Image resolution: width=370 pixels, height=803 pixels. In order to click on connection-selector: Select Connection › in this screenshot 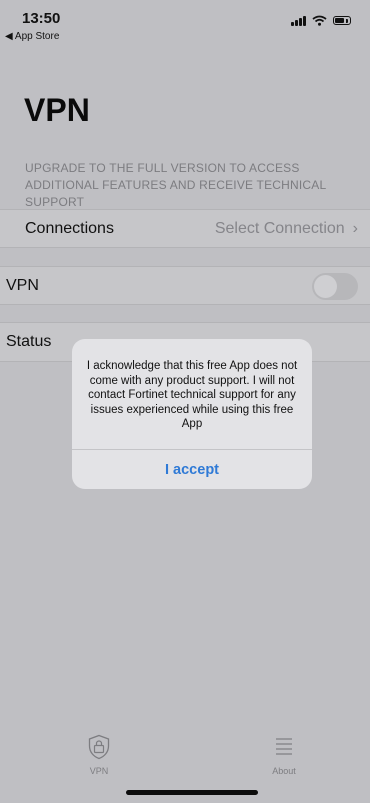, I will do `click(286, 229)`.